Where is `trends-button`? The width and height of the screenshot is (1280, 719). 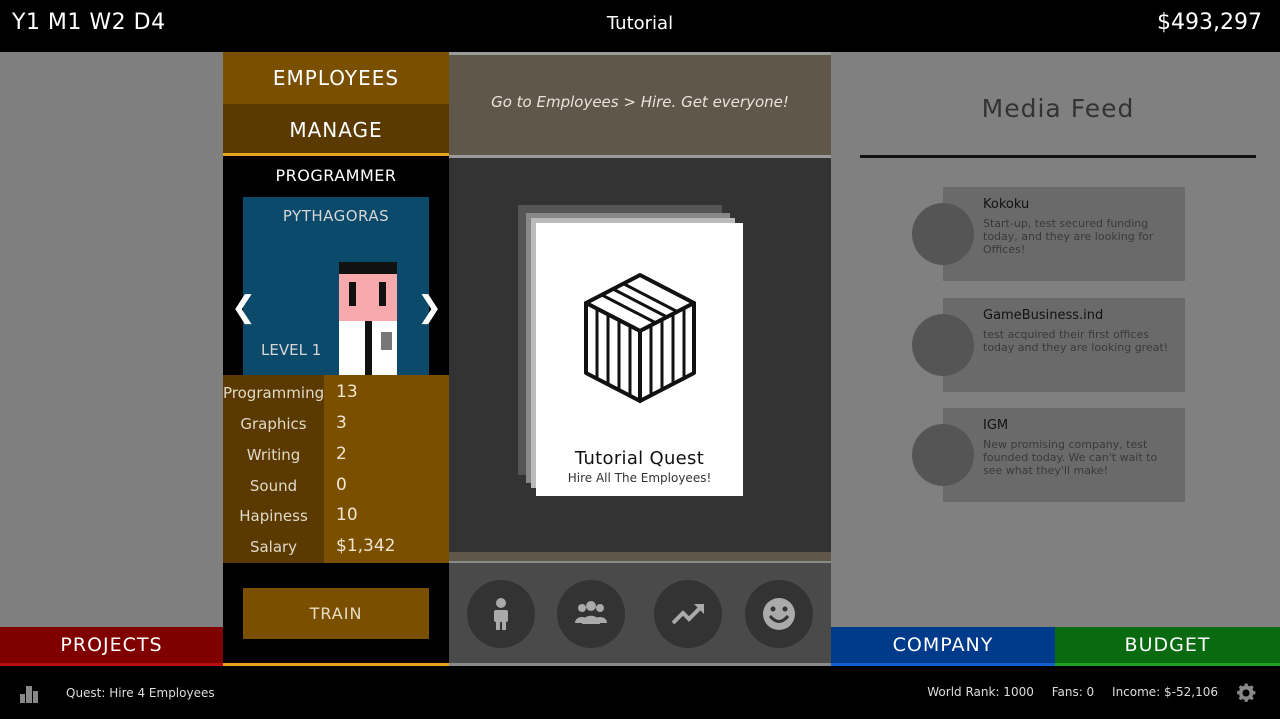 trends-button is located at coordinates (688, 614).